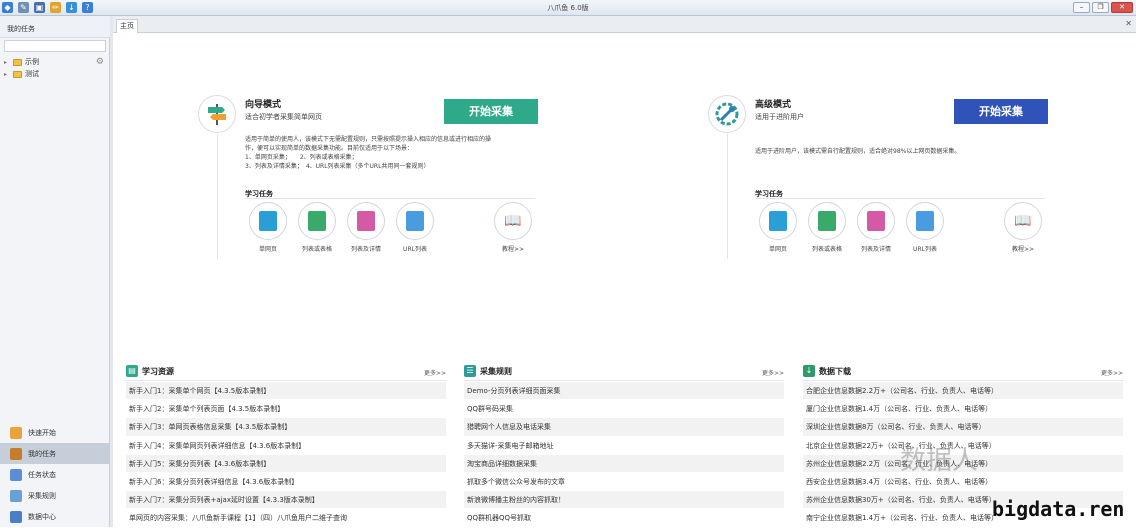  I want to click on advanced-title: 高级模式, so click(773, 105).